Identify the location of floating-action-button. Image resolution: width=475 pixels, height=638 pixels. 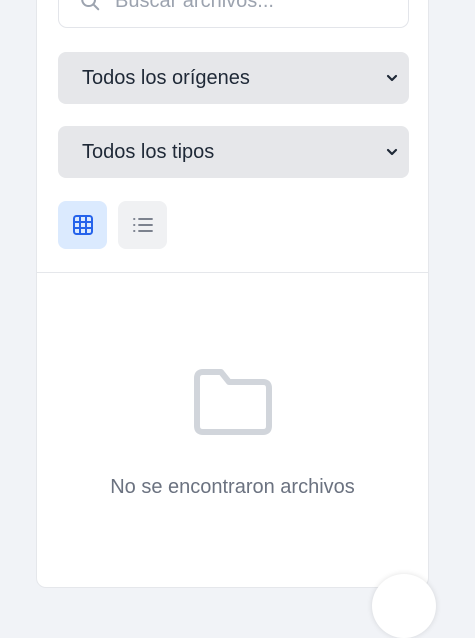
(404, 606).